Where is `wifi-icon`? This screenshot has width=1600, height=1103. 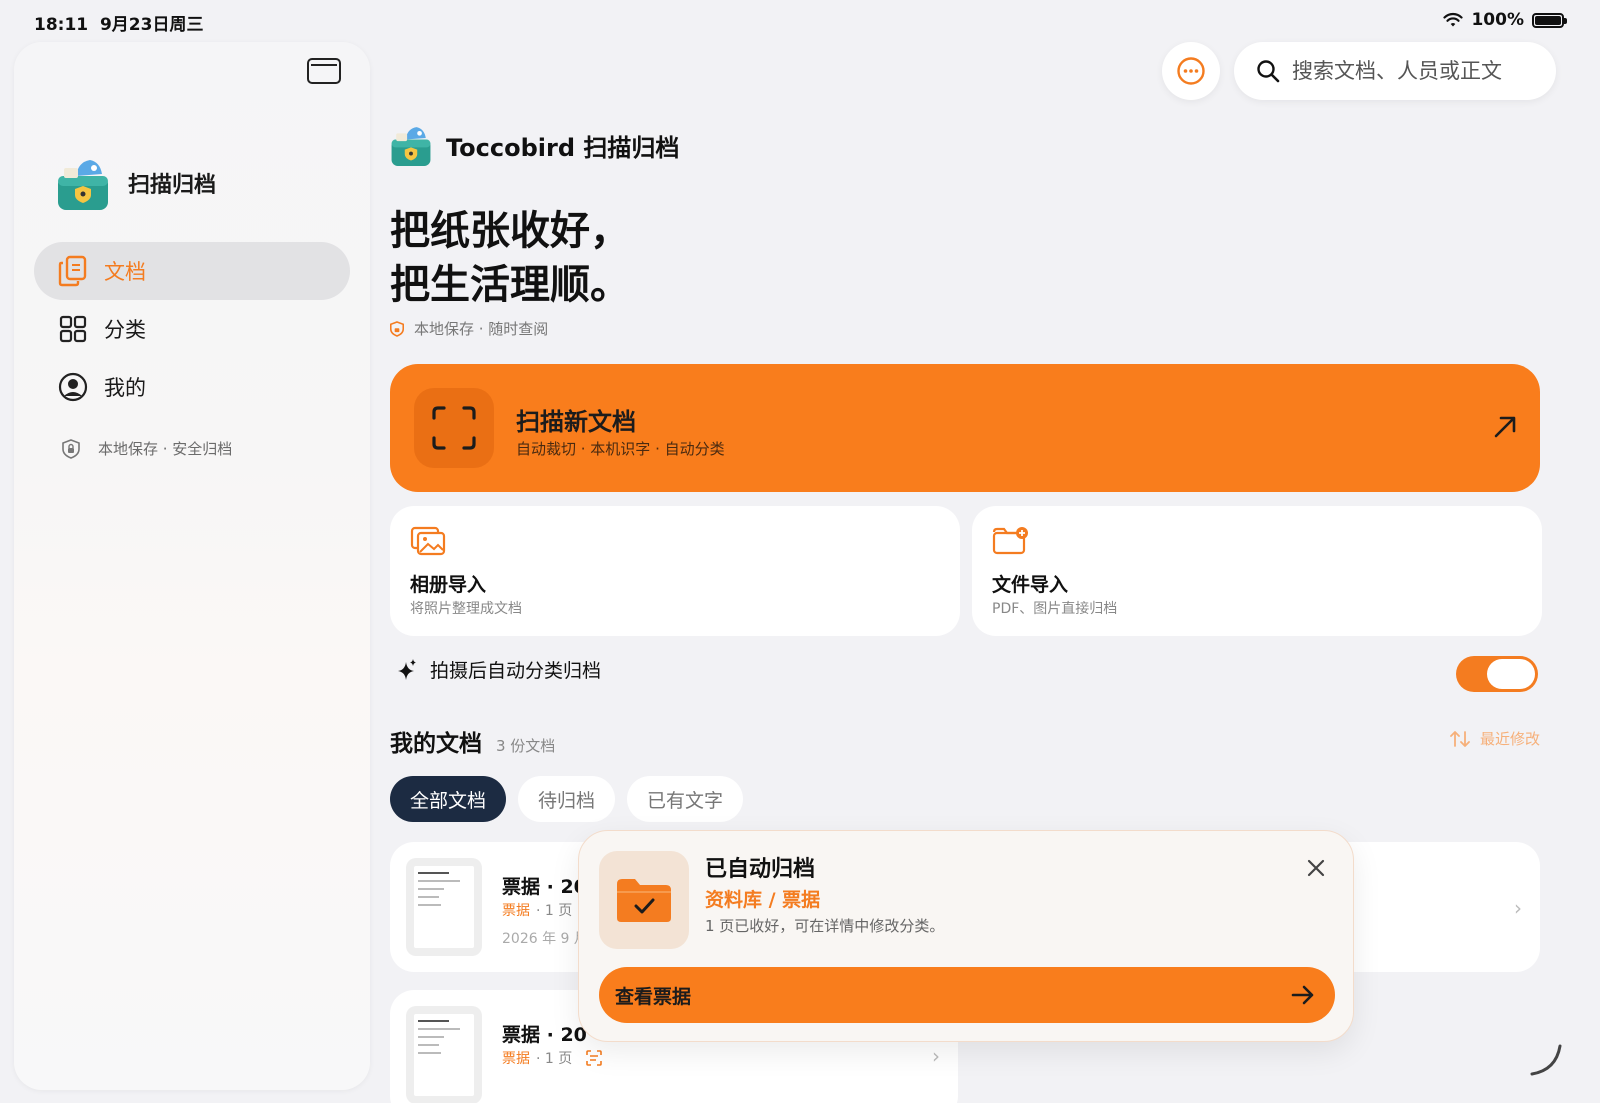 wifi-icon is located at coordinates (1453, 19).